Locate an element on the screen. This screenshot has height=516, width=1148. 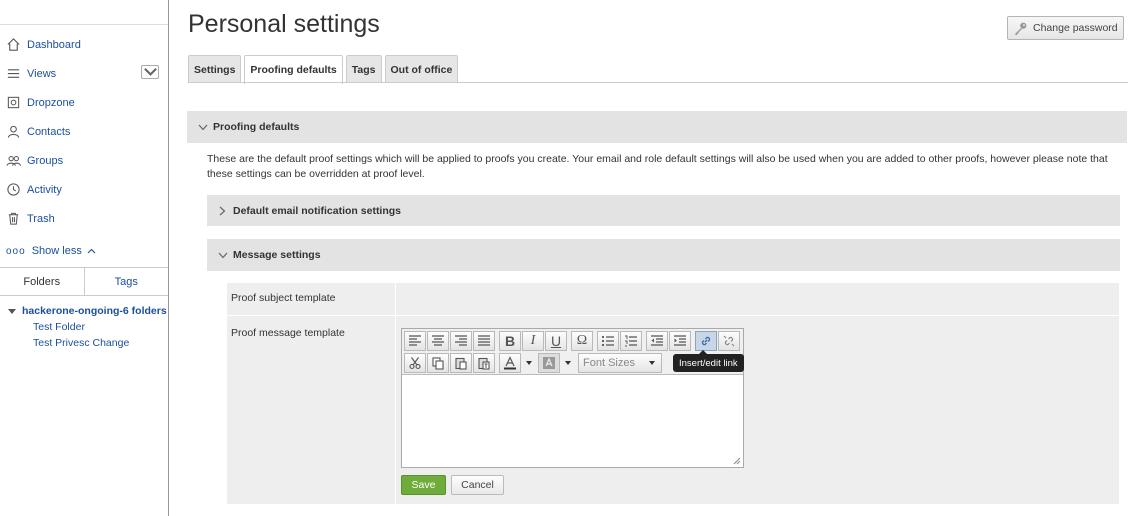
proofing-defaults-section-header: Proofing defaults is located at coordinates (657, 127).